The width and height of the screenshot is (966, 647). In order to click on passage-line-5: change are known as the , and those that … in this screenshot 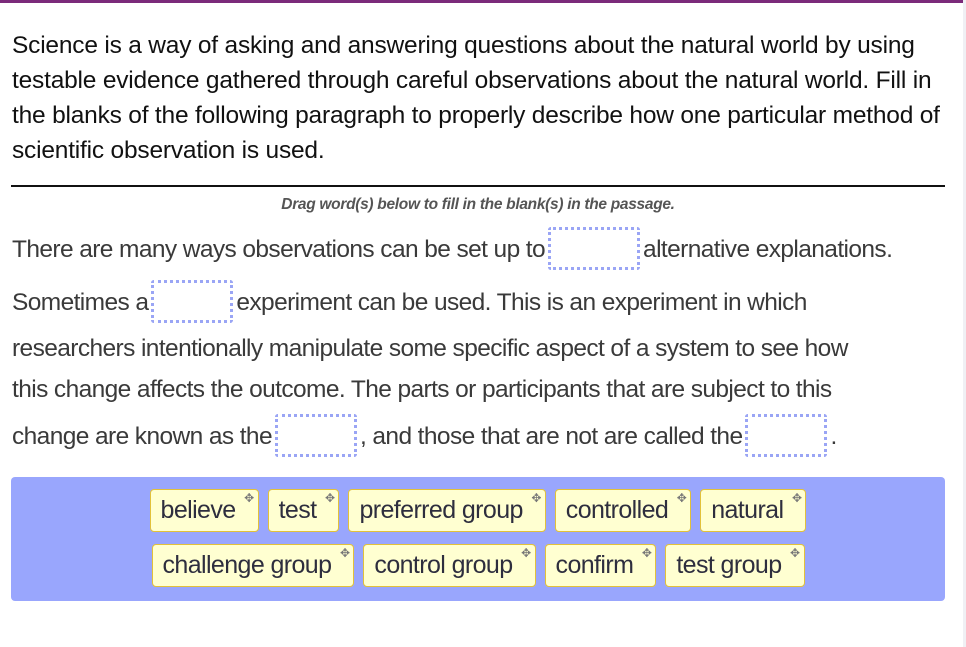, I will do `click(424, 435)`.